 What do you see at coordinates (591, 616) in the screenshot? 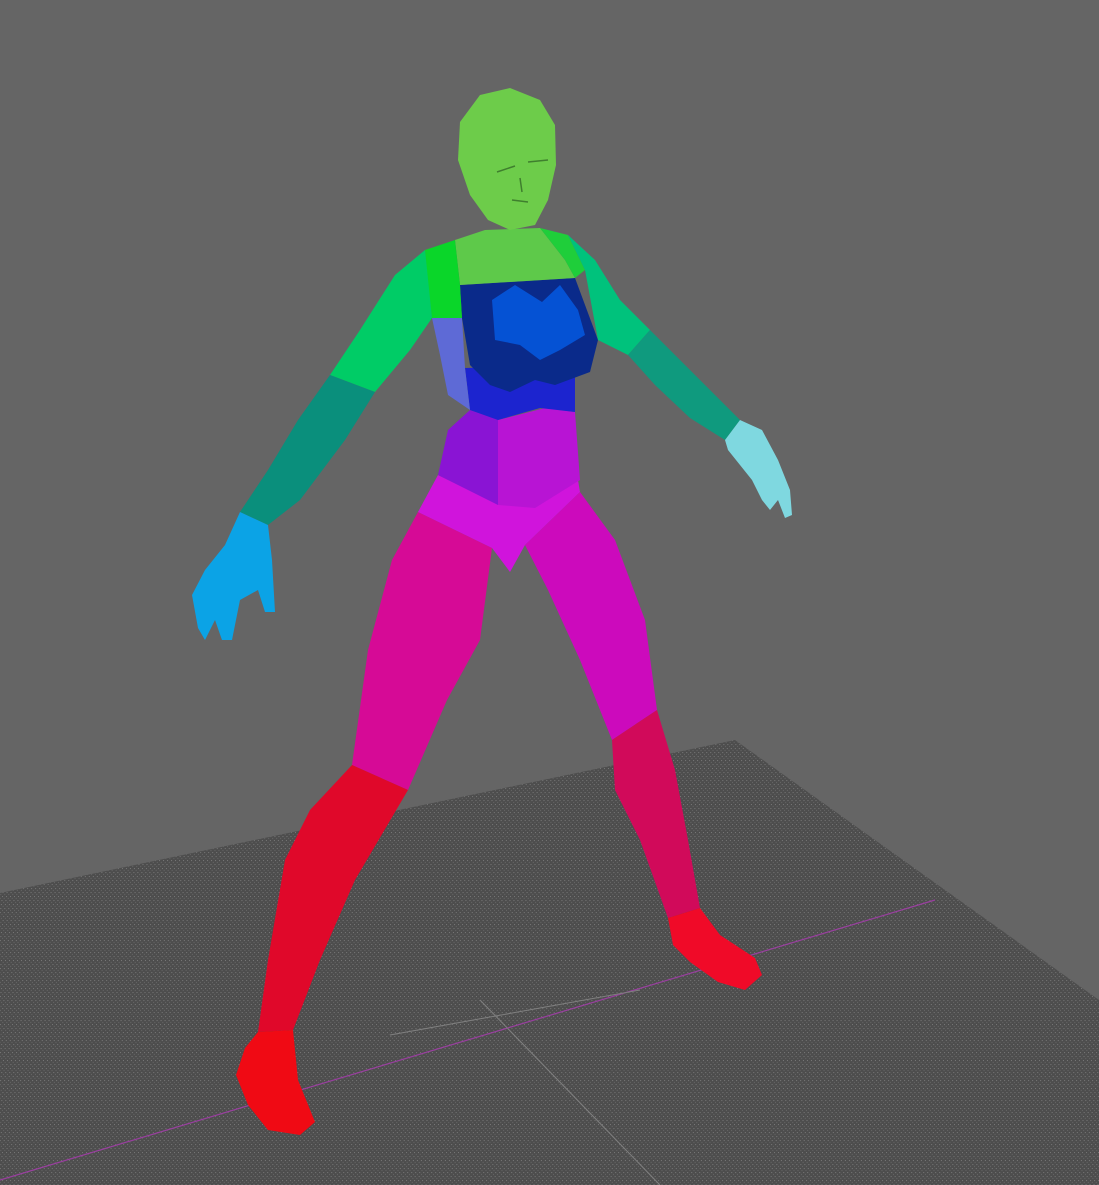
I see `thigh-right` at bounding box center [591, 616].